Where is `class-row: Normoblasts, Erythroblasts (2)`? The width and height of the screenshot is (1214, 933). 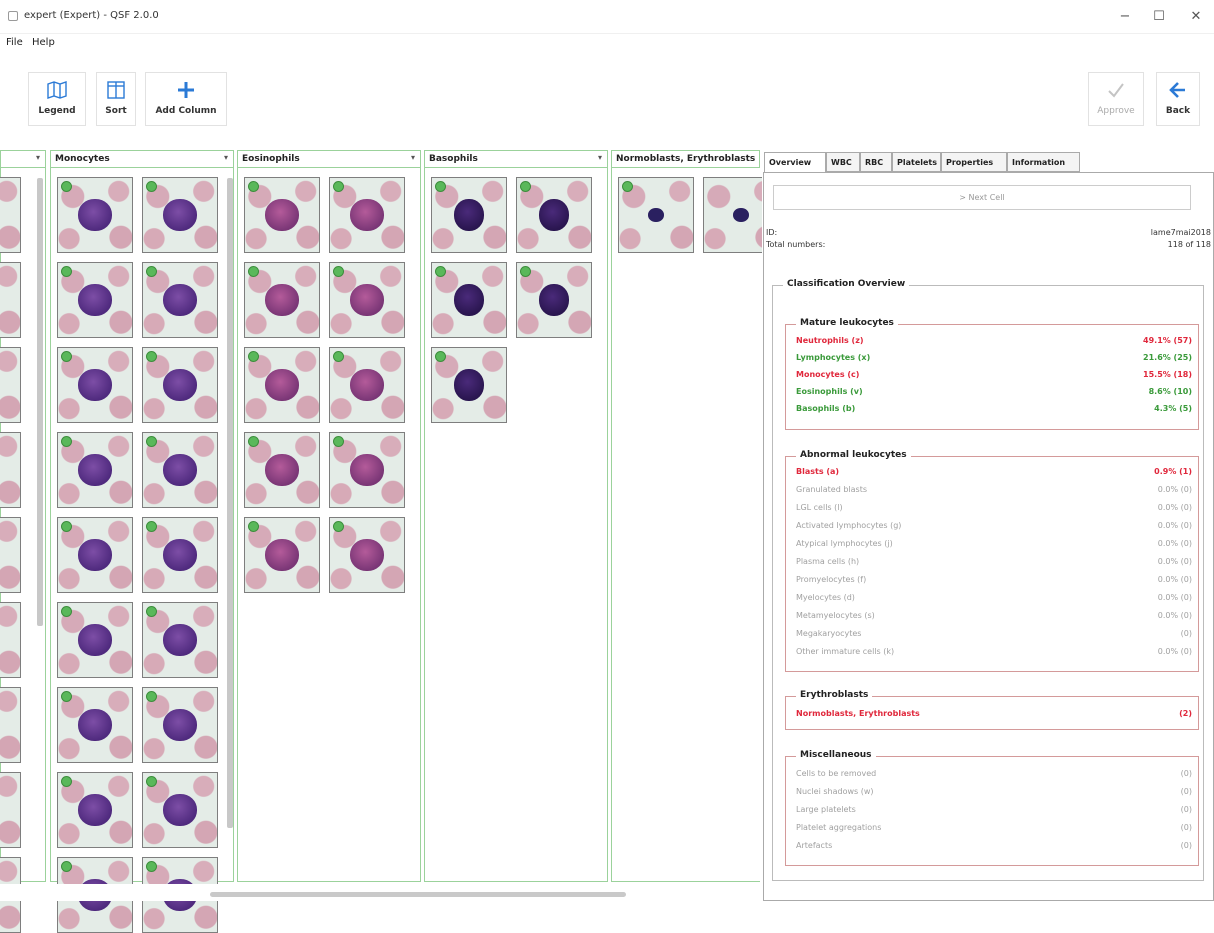
class-row: Normoblasts, Erythroblasts (2) is located at coordinates (994, 716).